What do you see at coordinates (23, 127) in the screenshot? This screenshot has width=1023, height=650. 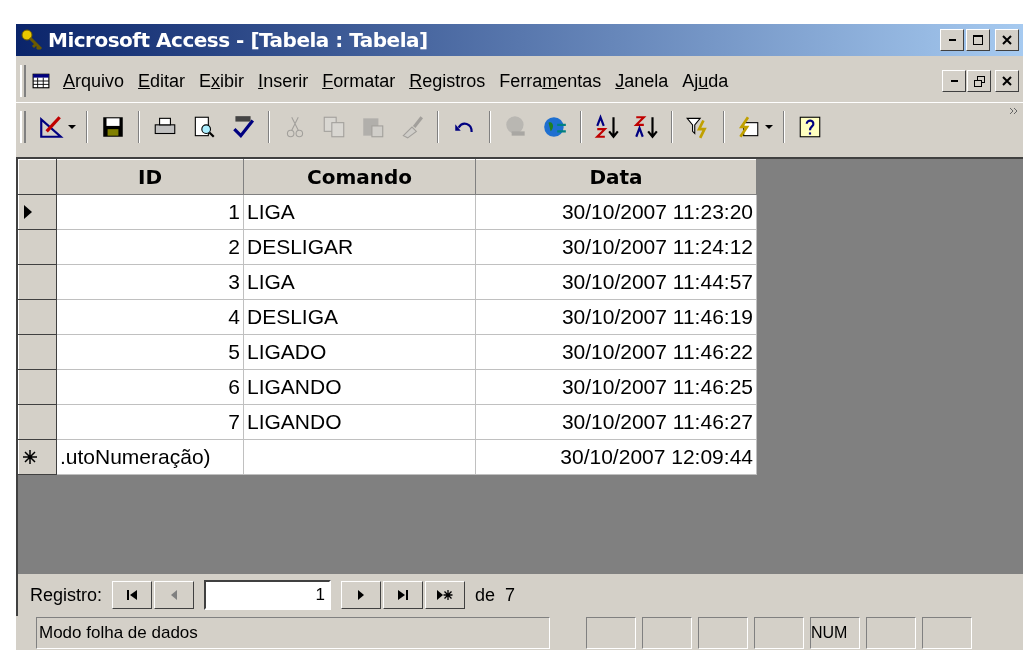 I see `toolbar-grip` at bounding box center [23, 127].